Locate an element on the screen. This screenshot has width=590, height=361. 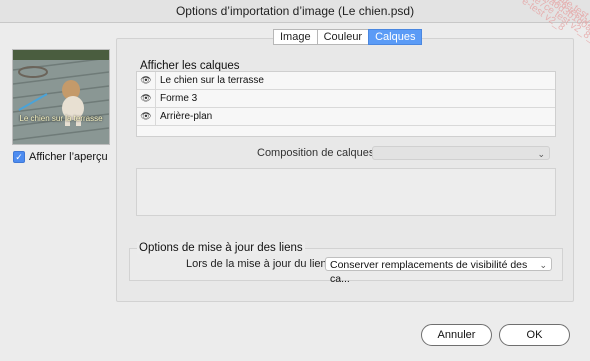
update-link-label: Lors de la mise à jour du lien : is located at coordinates (259, 264).